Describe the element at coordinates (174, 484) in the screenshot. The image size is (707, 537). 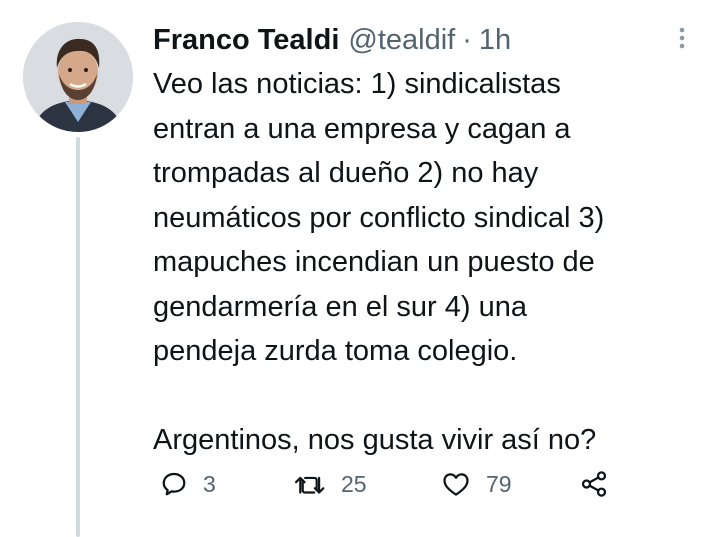
I see `reply-icon` at that location.